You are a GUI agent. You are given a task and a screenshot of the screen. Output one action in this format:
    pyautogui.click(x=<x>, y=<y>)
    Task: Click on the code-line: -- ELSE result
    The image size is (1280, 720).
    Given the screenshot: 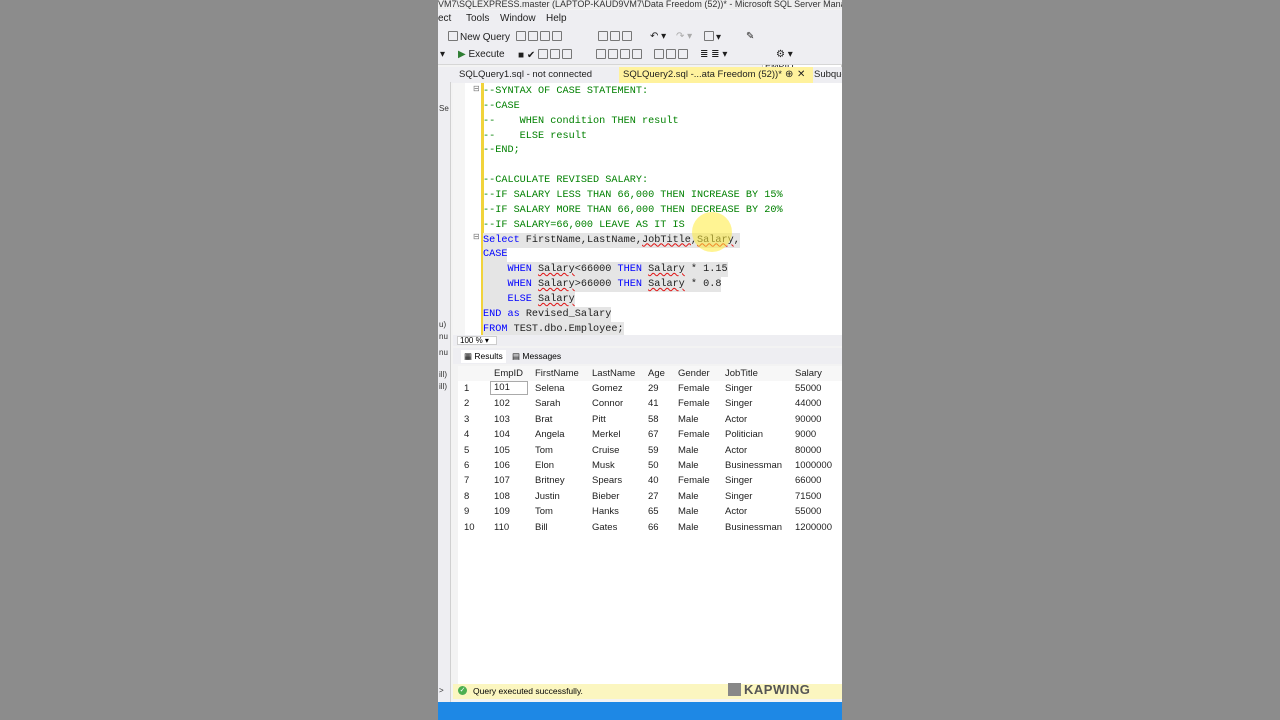 What is the action you would take?
    pyautogui.click(x=535, y=136)
    